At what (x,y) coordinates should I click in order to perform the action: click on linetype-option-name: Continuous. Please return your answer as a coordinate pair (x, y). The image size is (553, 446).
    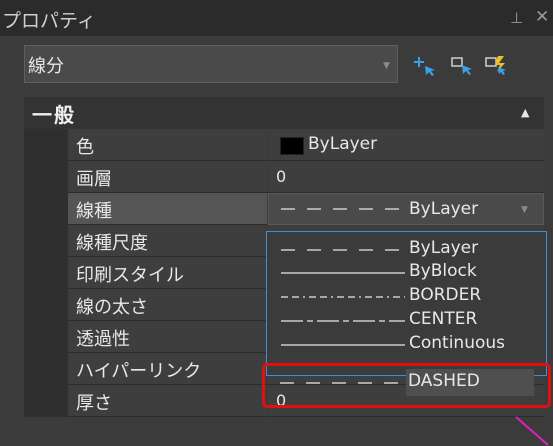
    Looking at the image, I should click on (457, 343).